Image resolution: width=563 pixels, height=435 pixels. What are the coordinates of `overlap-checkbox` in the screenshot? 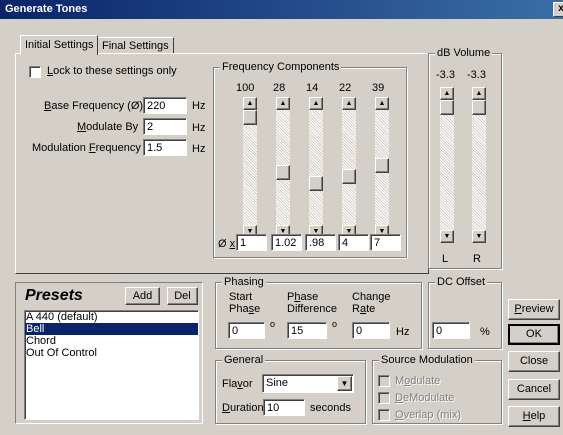 It's located at (384, 415).